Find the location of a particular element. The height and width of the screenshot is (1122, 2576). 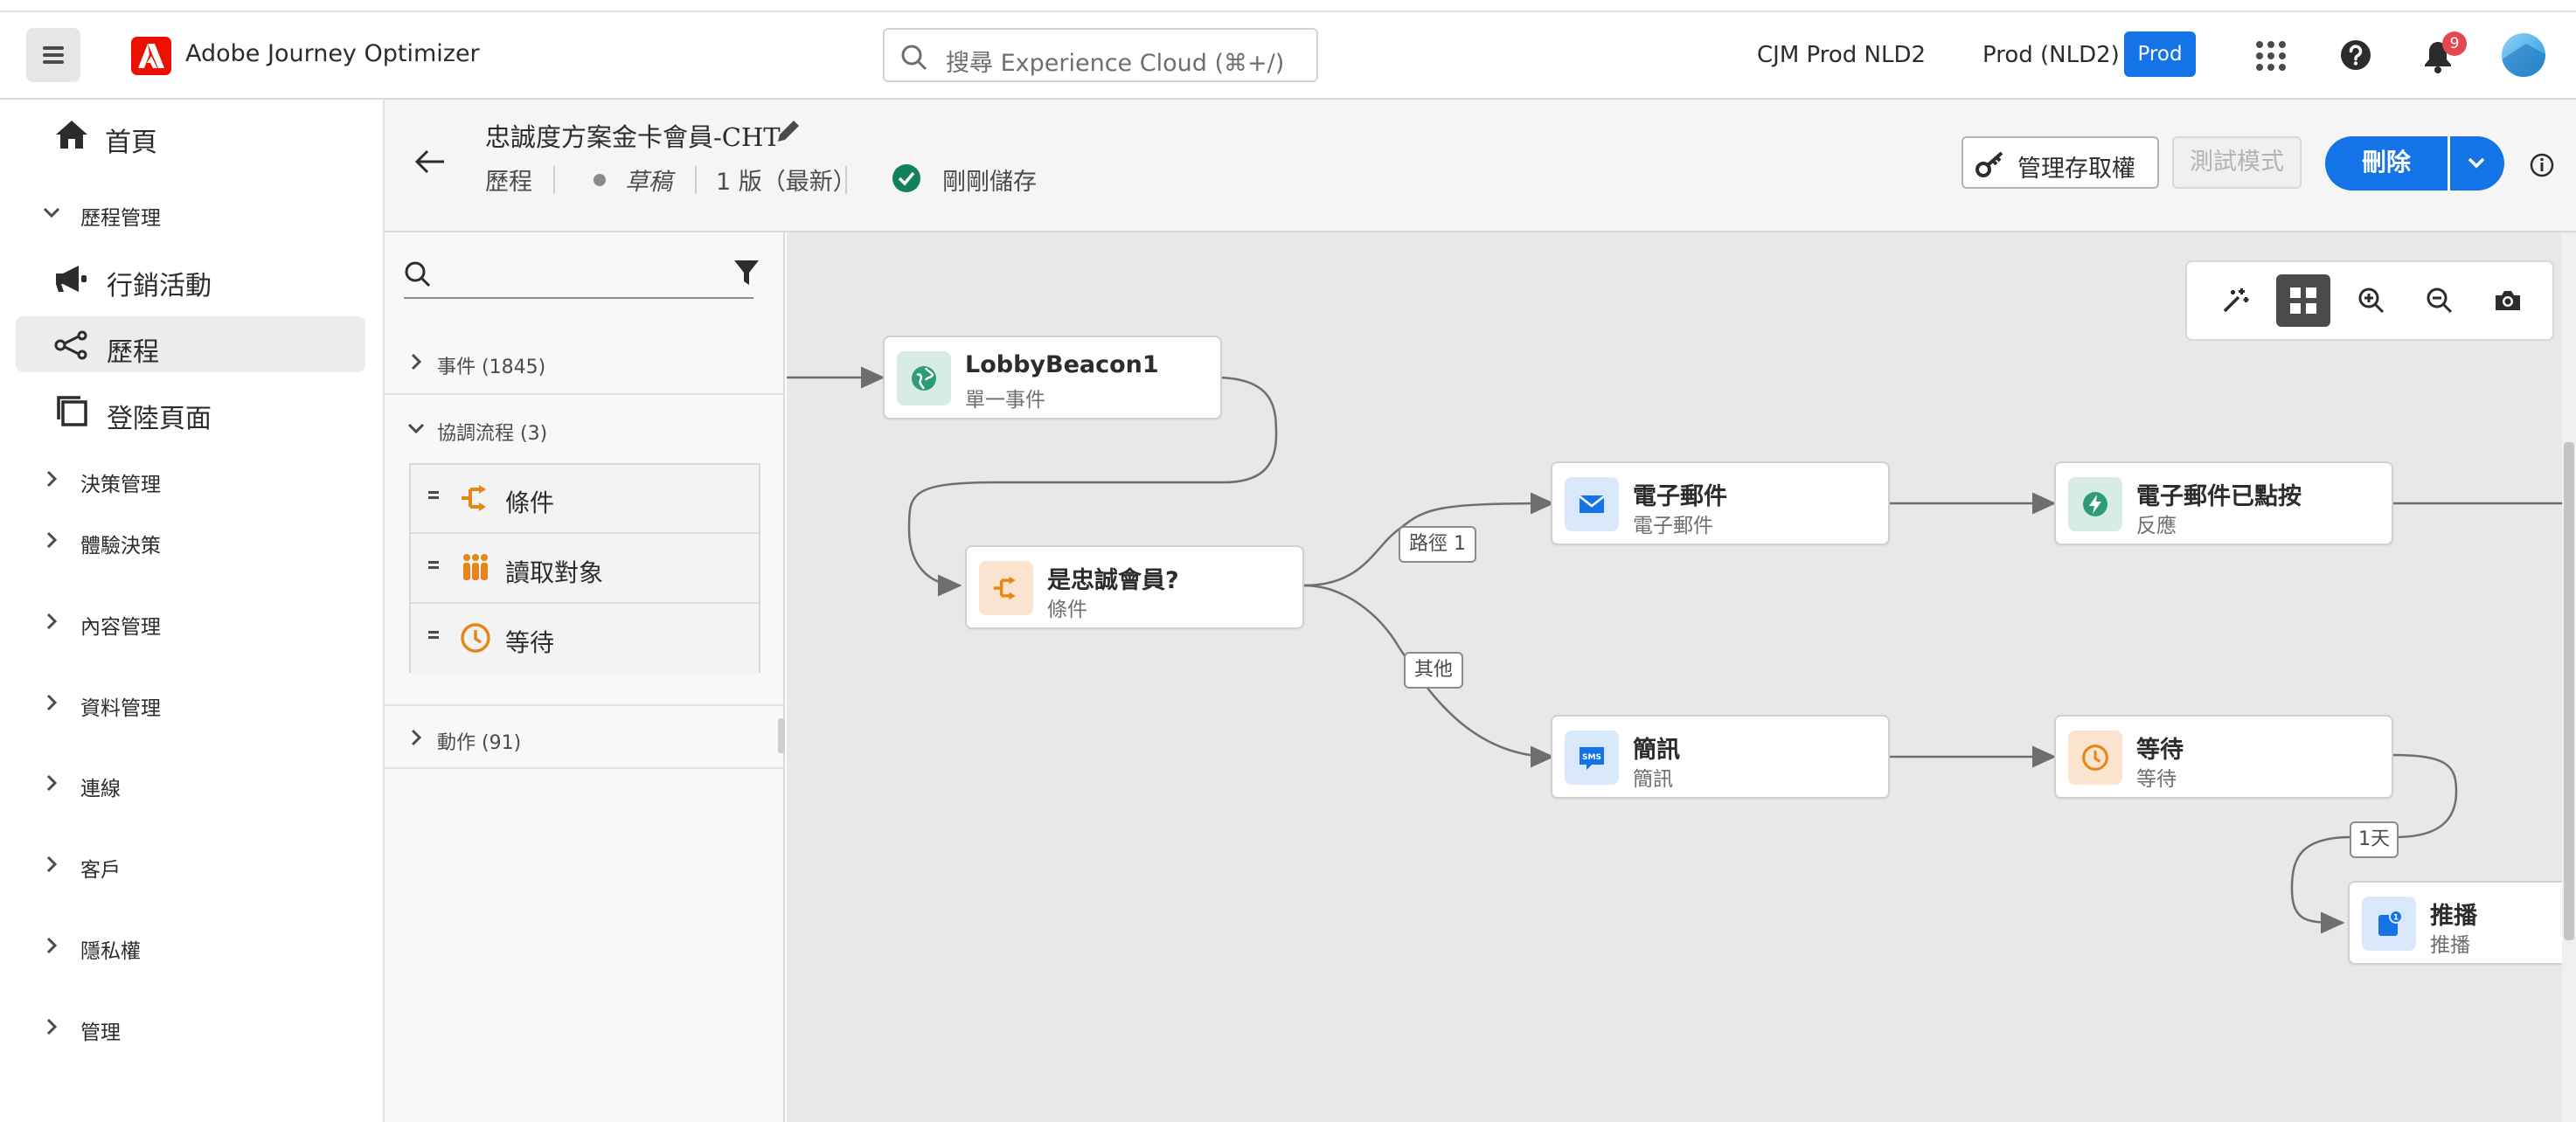

nav-home: 首頁 is located at coordinates (191, 135).